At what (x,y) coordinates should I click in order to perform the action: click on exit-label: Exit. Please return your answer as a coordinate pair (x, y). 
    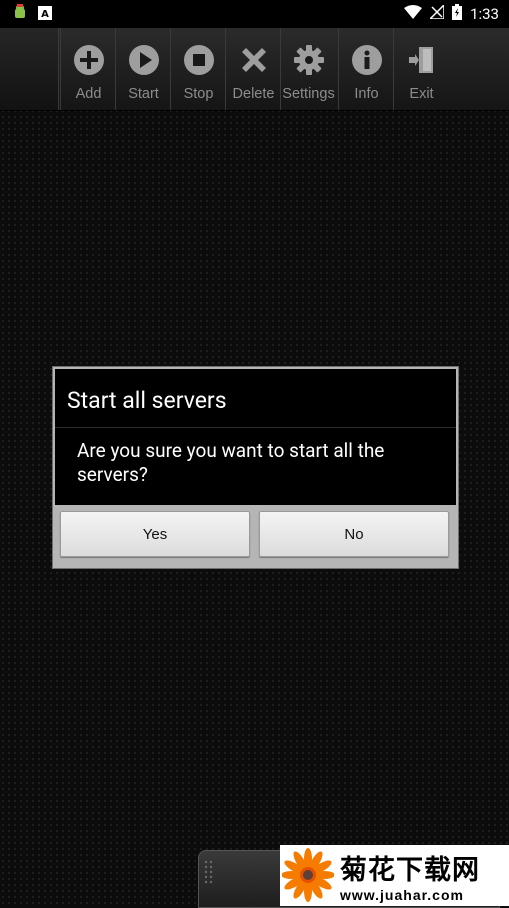
    Looking at the image, I should click on (421, 94).